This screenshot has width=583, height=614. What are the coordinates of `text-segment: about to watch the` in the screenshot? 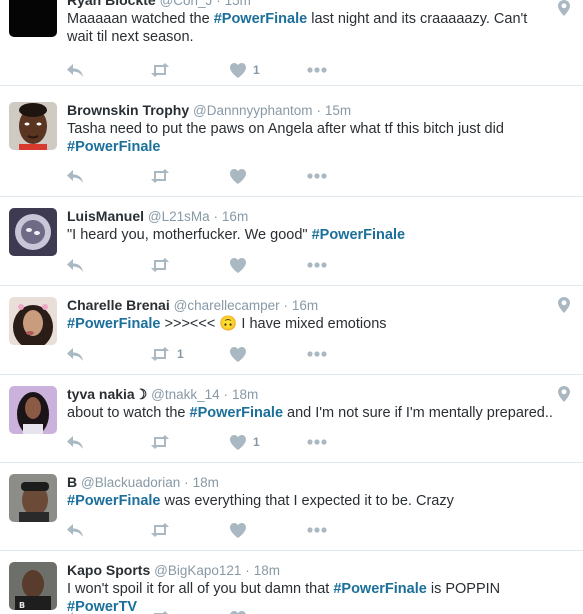 It's located at (128, 413).